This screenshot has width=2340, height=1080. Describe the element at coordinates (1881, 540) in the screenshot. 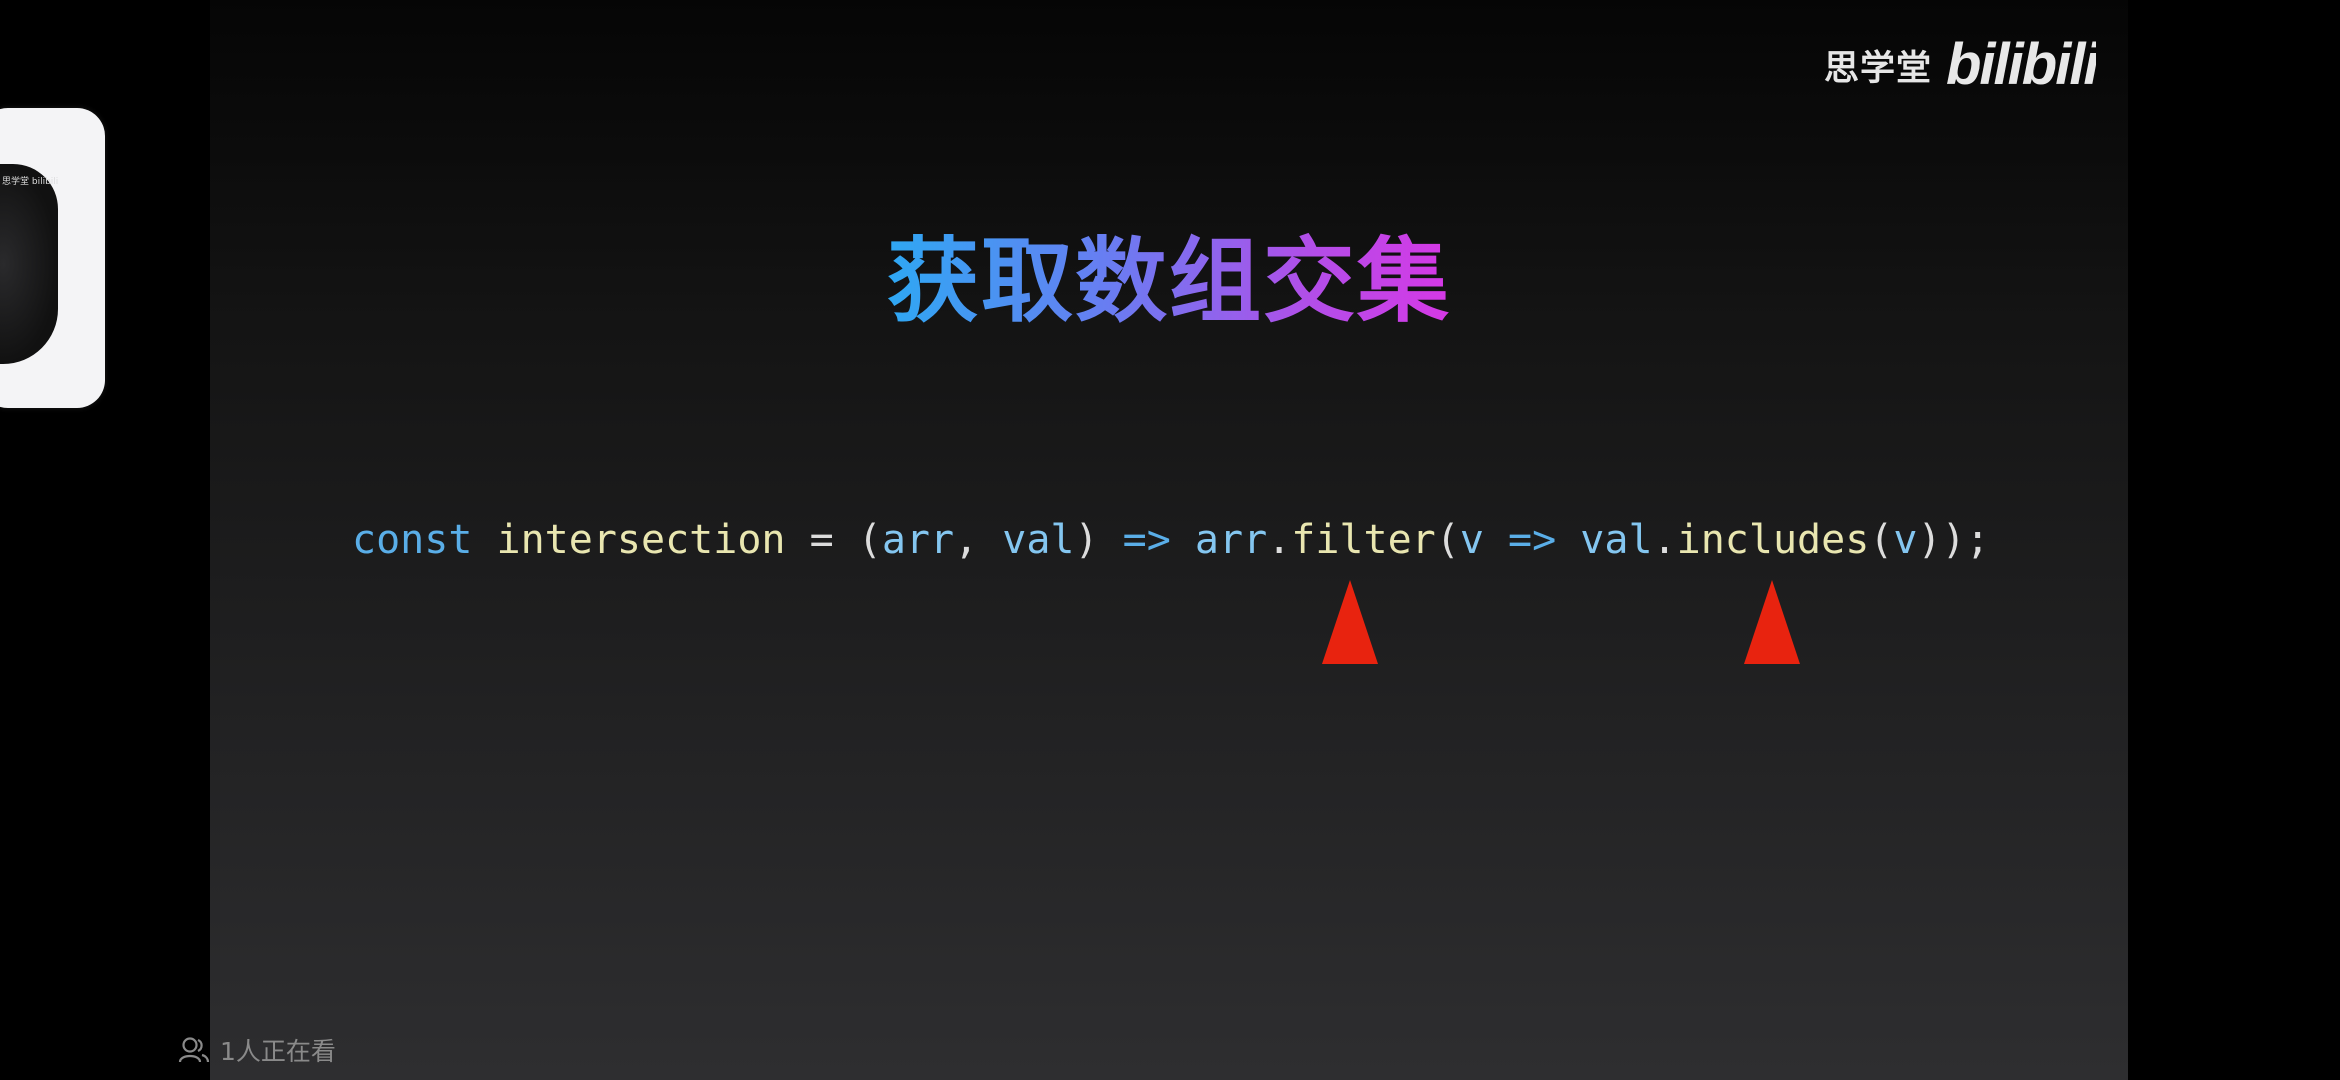

I see `code-open-includes: (` at that location.